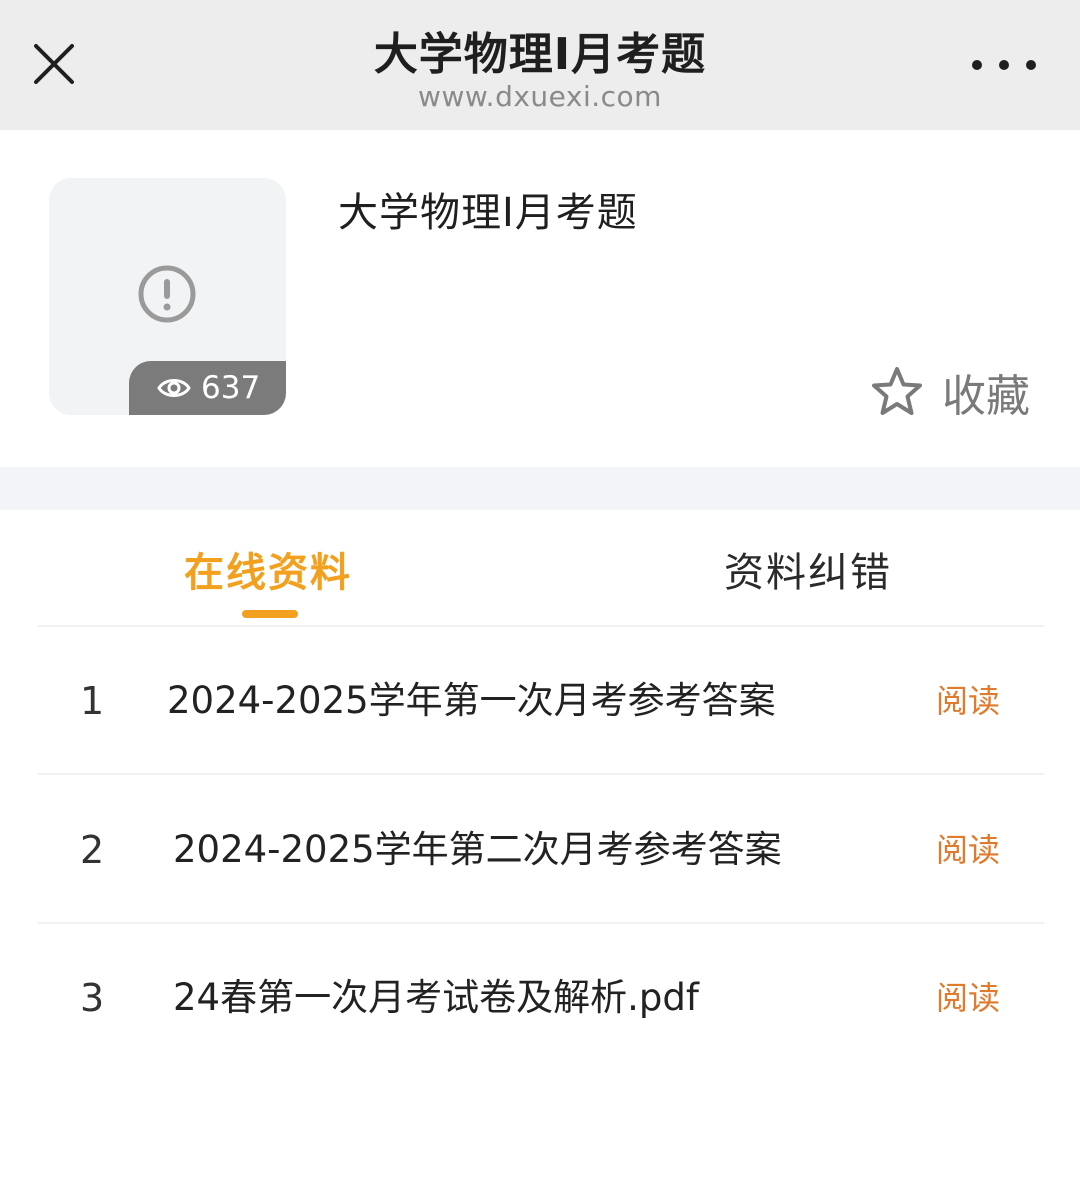 The height and width of the screenshot is (1194, 1080). I want to click on star-icon, so click(897, 391).